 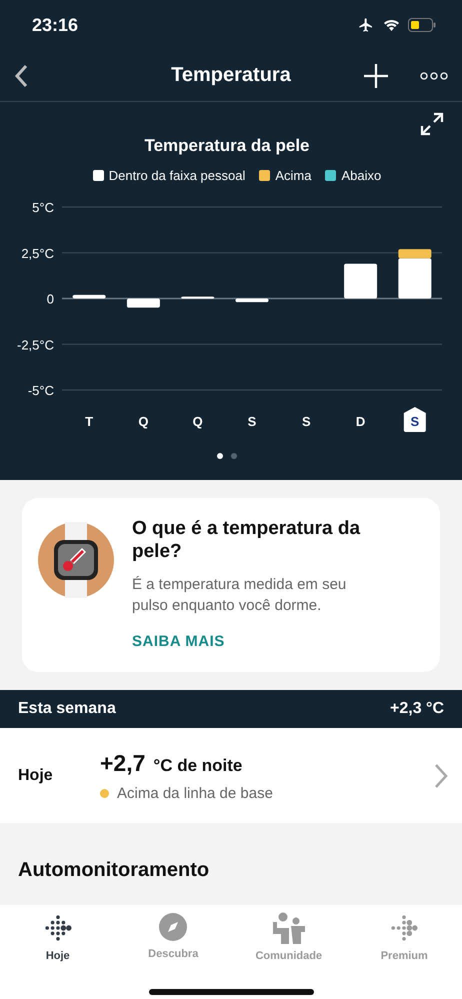 What do you see at coordinates (366, 25) in the screenshot?
I see `airplane-icon` at bounding box center [366, 25].